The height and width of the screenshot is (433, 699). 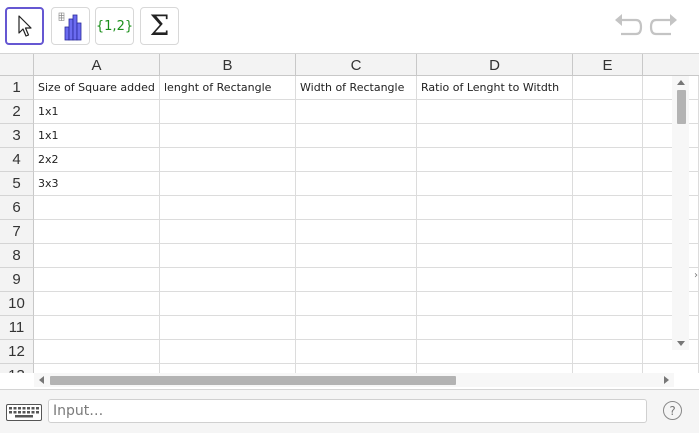 I want to click on horizontal-scroll-thumb, so click(x=253, y=380).